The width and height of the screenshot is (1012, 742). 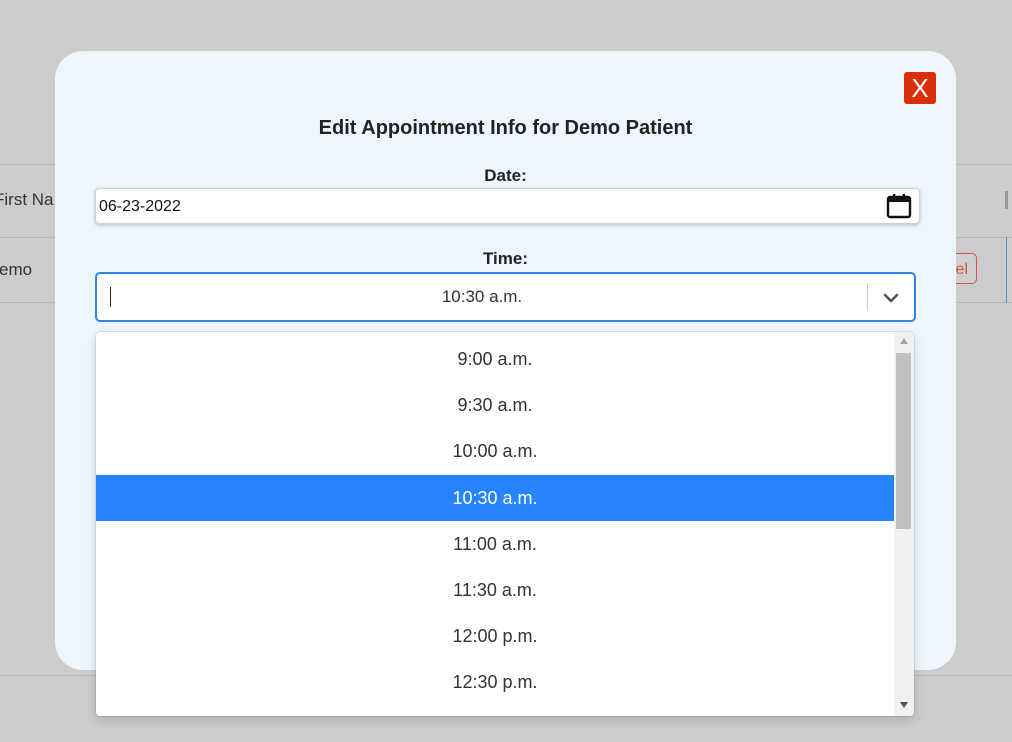 I want to click on table-header-first-name: First Na, so click(x=27, y=199).